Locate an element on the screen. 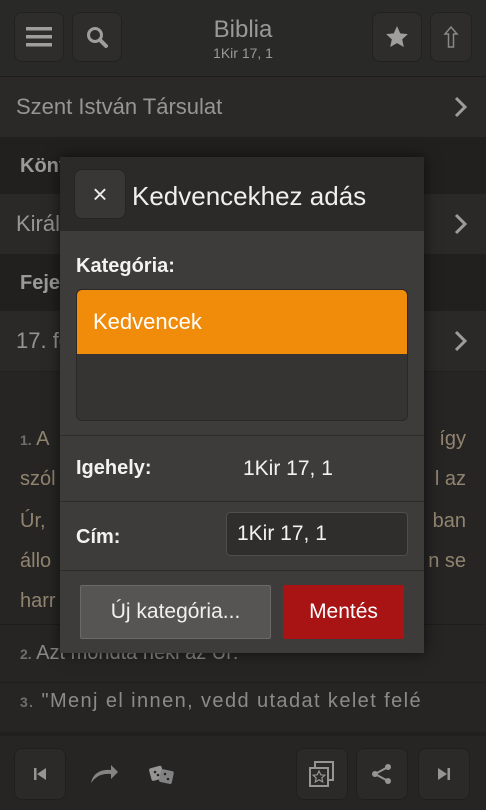 This screenshot has width=486, height=810. save-button: Mentés is located at coordinates (343, 612).